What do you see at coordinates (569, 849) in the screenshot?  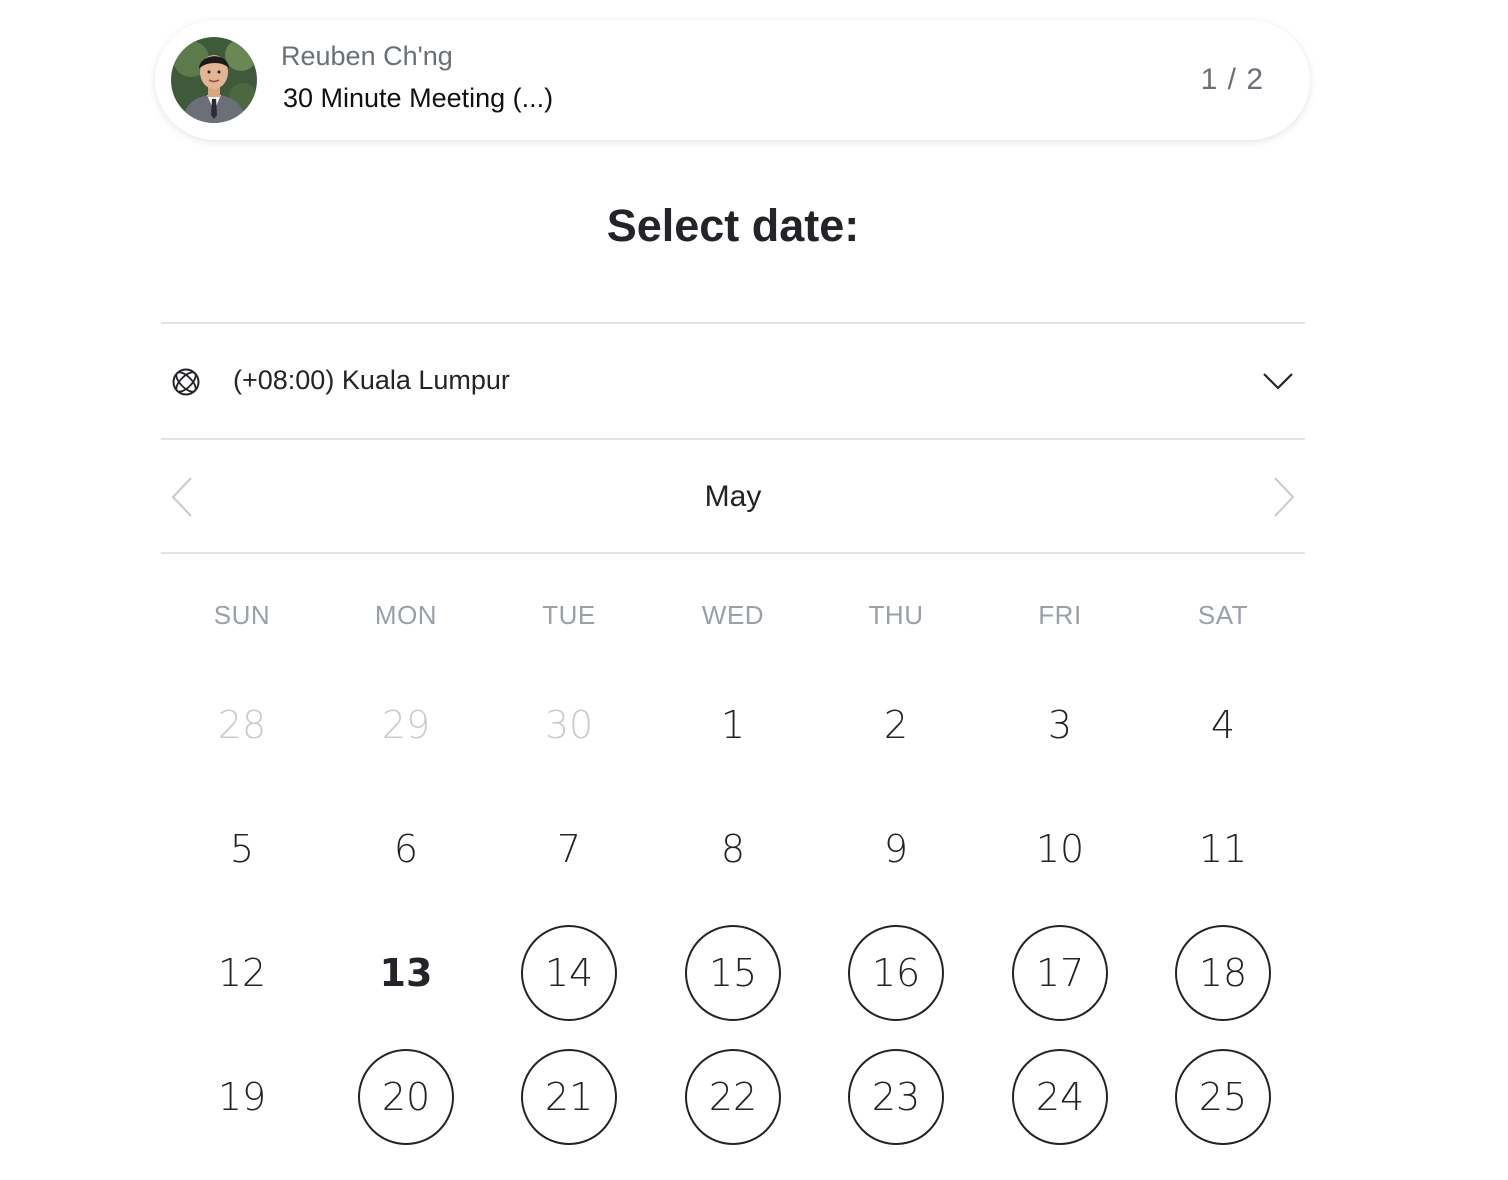 I see `day-cell: 7` at bounding box center [569, 849].